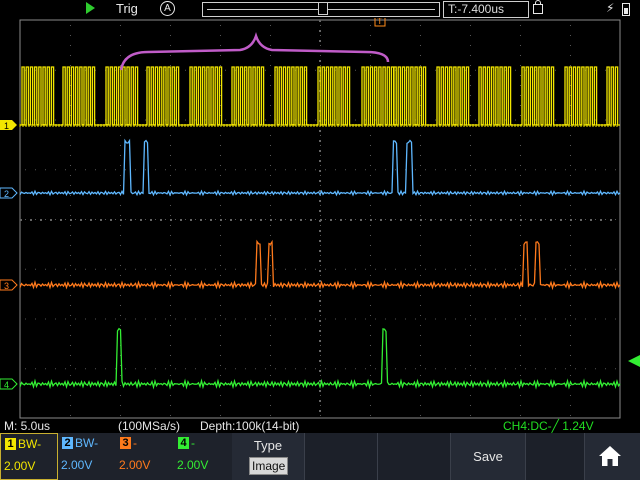 The height and width of the screenshot is (480, 640). I want to click on home-icon, so click(610, 456).